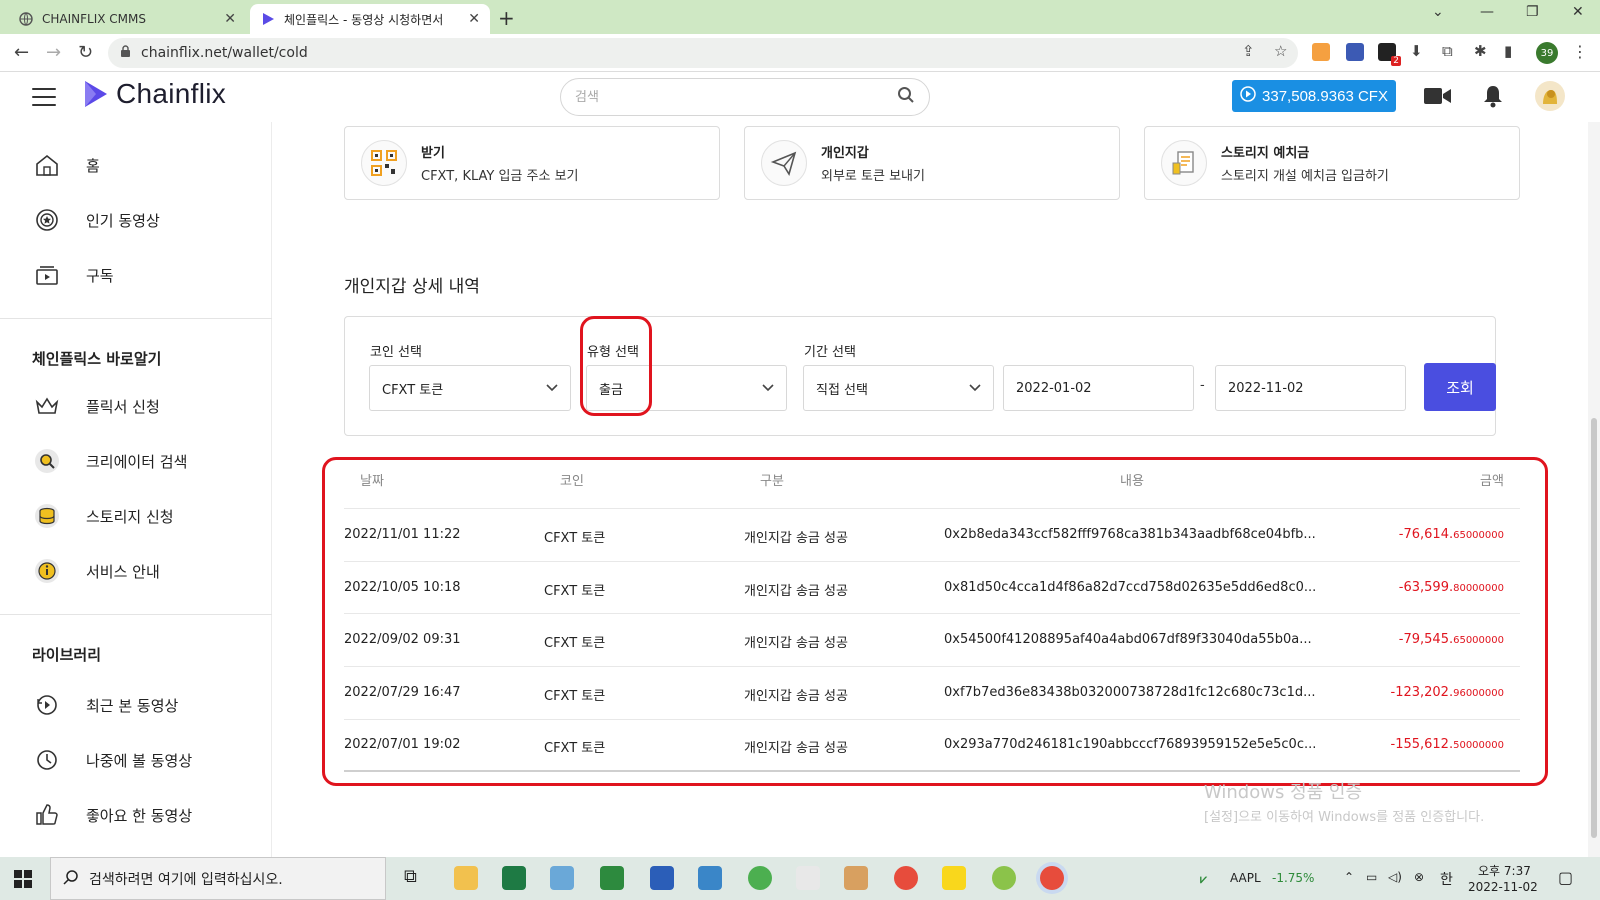 This screenshot has height=900, width=1600. Describe the element at coordinates (47, 705) in the screenshot. I see `history-icon` at that location.